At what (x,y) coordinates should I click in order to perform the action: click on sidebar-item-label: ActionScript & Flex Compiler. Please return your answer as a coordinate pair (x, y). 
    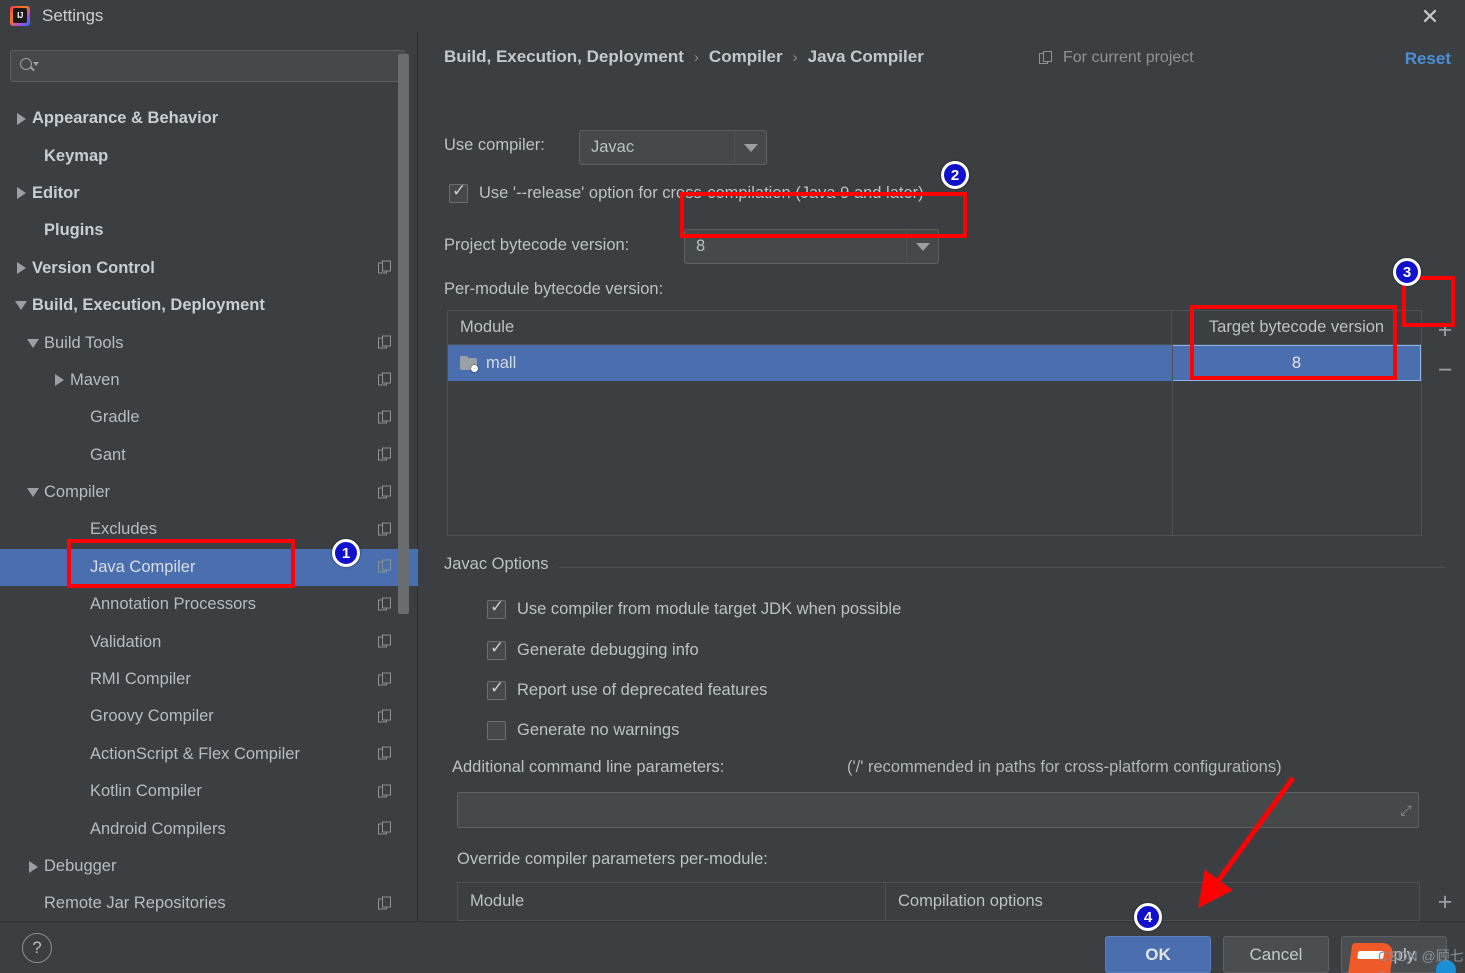
    Looking at the image, I should click on (195, 753).